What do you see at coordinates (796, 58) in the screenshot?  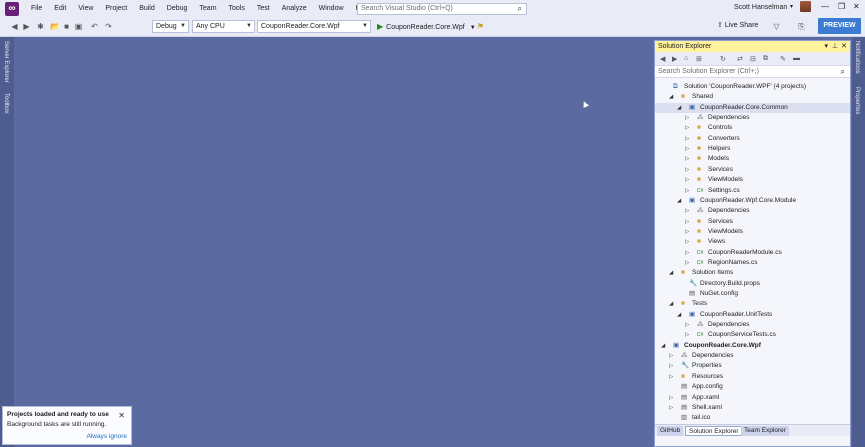 I see `preview-selected-icon: ▬` at bounding box center [796, 58].